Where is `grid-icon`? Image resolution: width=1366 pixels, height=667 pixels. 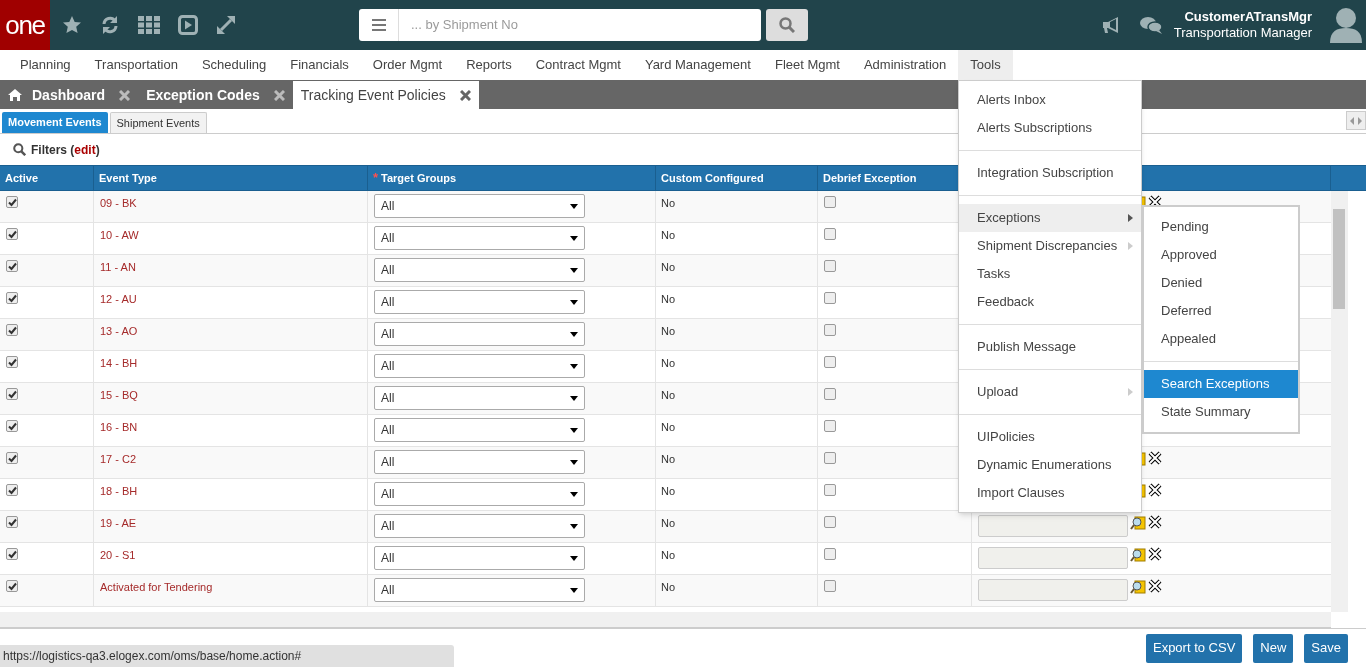 grid-icon is located at coordinates (149, 25).